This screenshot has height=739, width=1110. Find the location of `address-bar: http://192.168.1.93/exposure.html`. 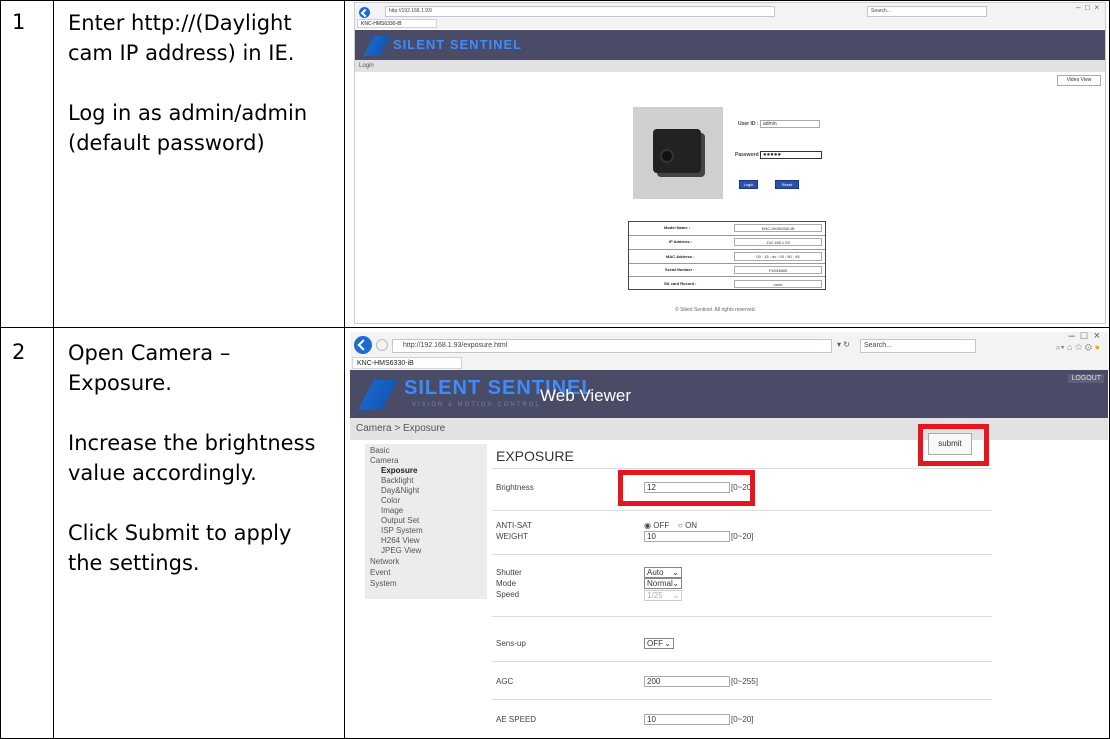

address-bar: http://192.168.1.93/exposure.html is located at coordinates (612, 346).